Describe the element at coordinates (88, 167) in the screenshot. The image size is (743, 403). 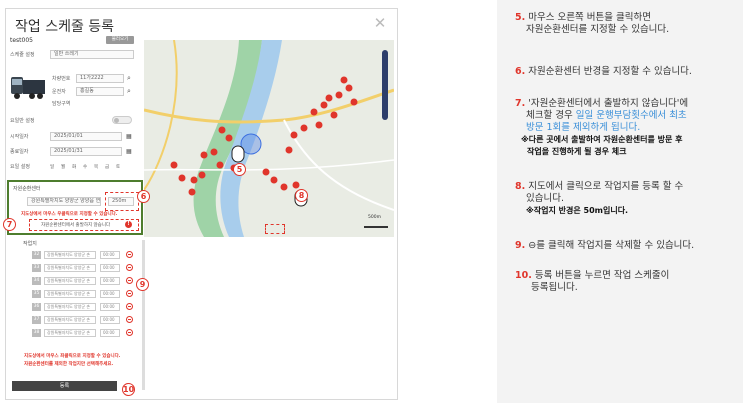
I see `day-checkbox: 수` at that location.